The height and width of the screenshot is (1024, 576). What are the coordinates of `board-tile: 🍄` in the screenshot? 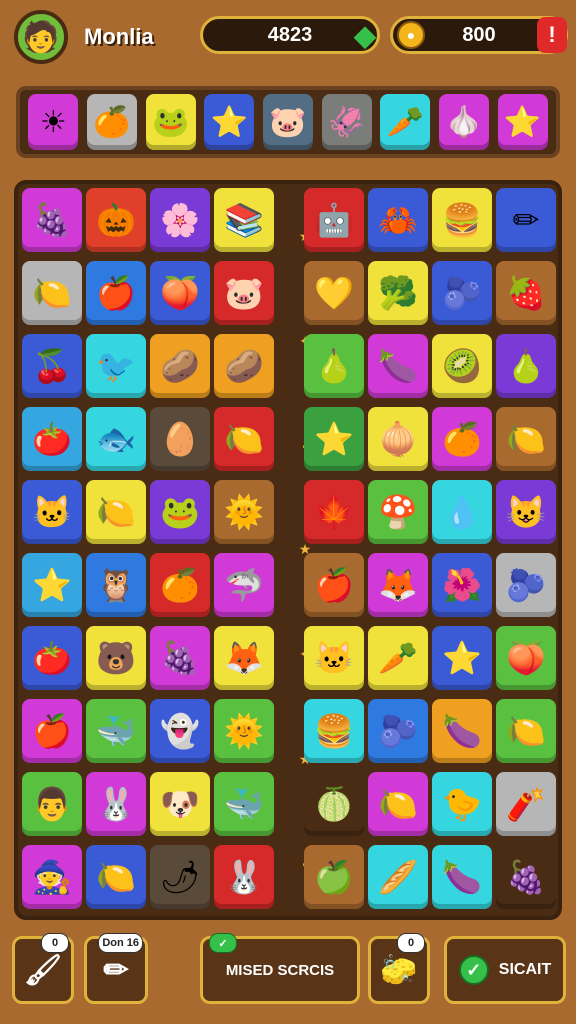 It's located at (398, 512).